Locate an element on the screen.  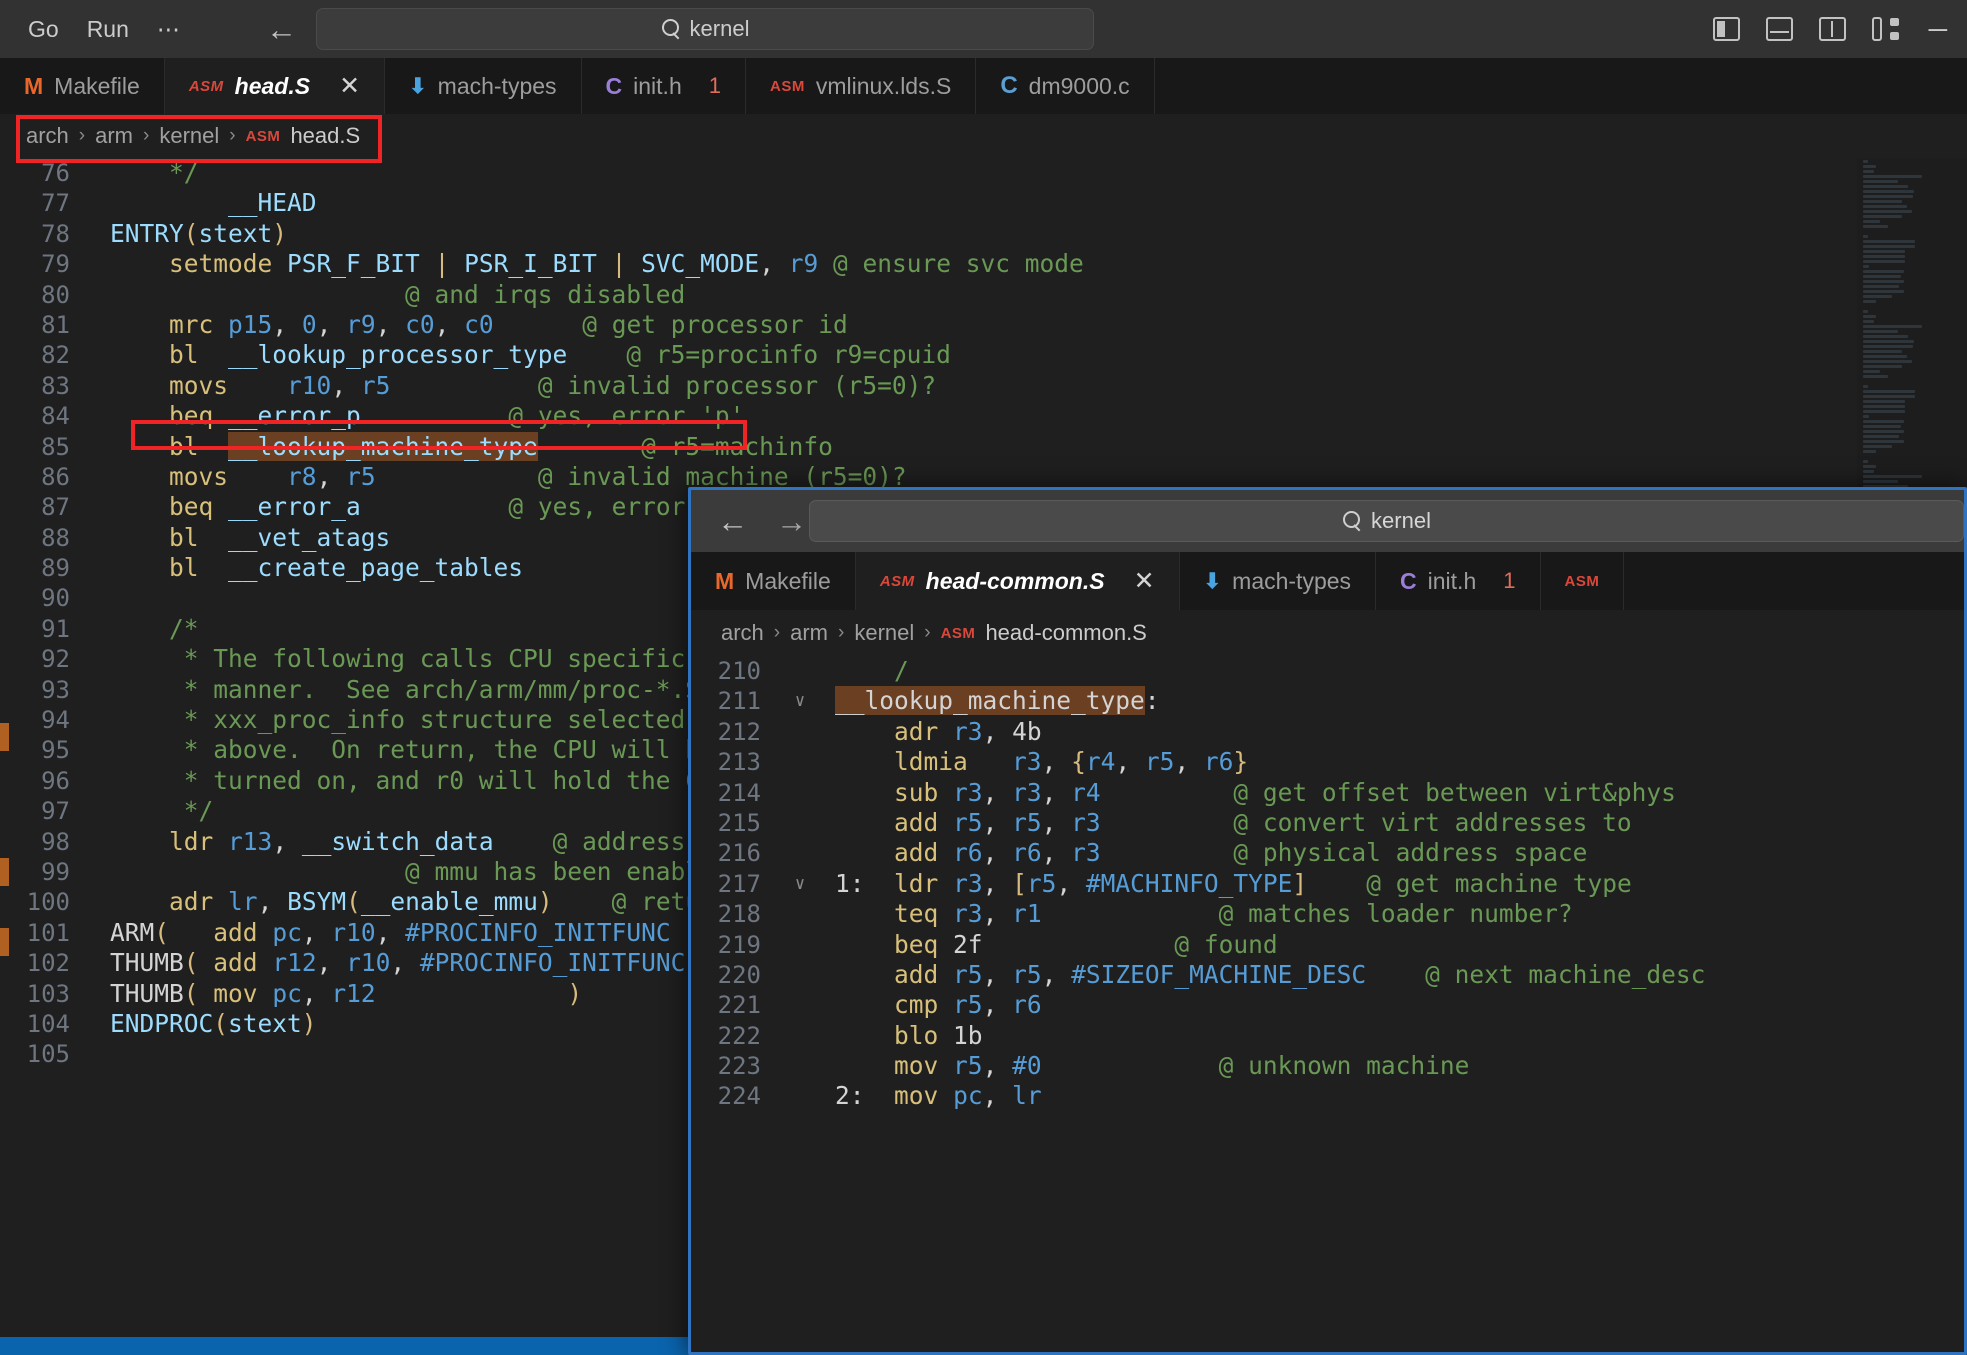
tab-label: init.h is located at coordinates (1452, 580).